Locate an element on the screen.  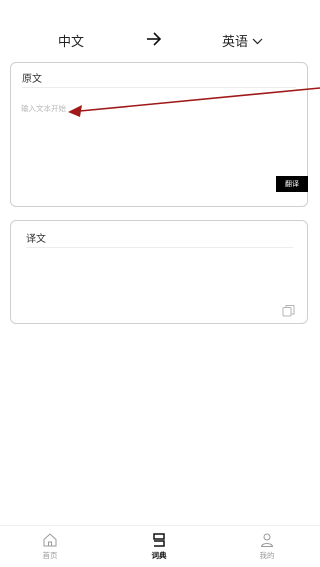
tab-home-label: 首页 is located at coordinates (50, 555).